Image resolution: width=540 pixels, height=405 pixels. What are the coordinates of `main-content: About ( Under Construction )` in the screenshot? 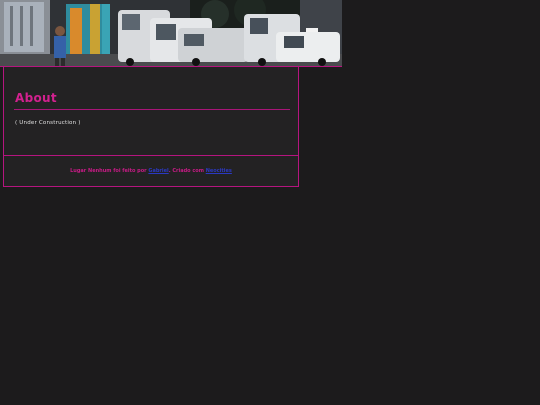 It's located at (151, 114).